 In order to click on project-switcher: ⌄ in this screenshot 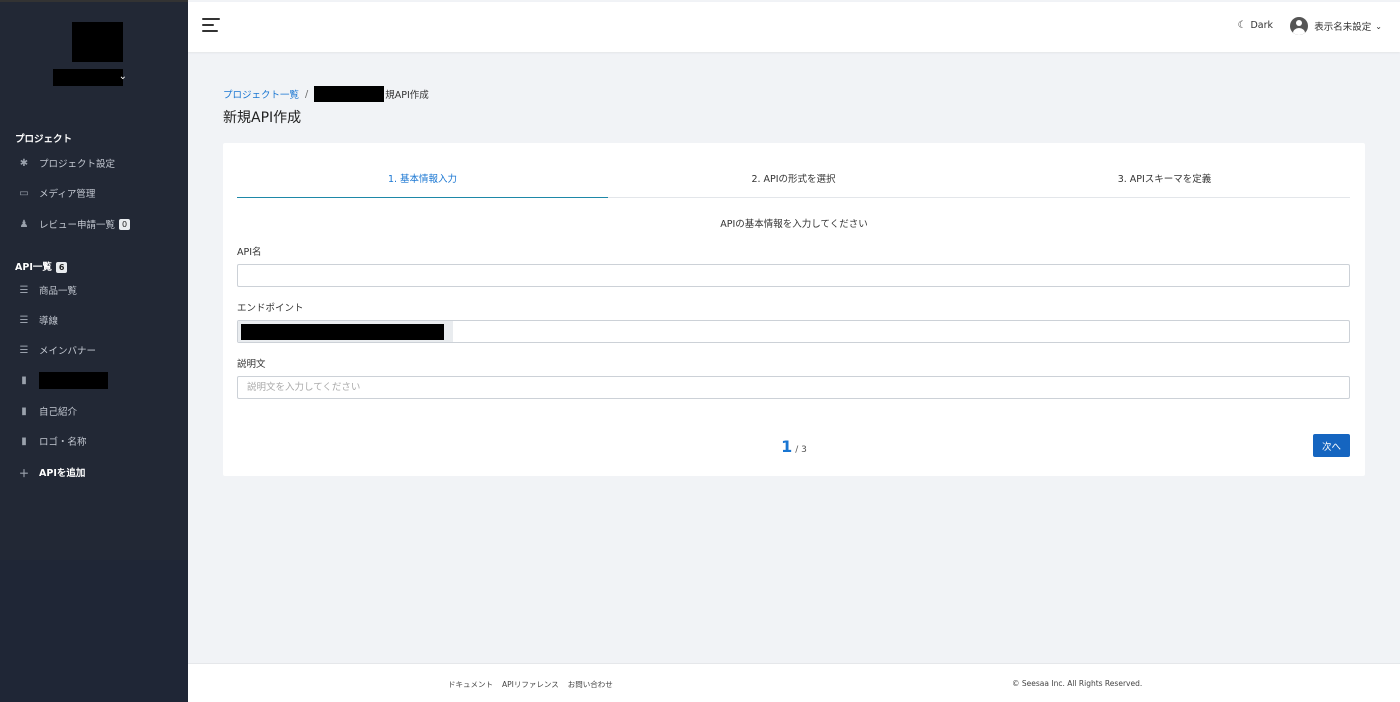, I will do `click(90, 77)`.